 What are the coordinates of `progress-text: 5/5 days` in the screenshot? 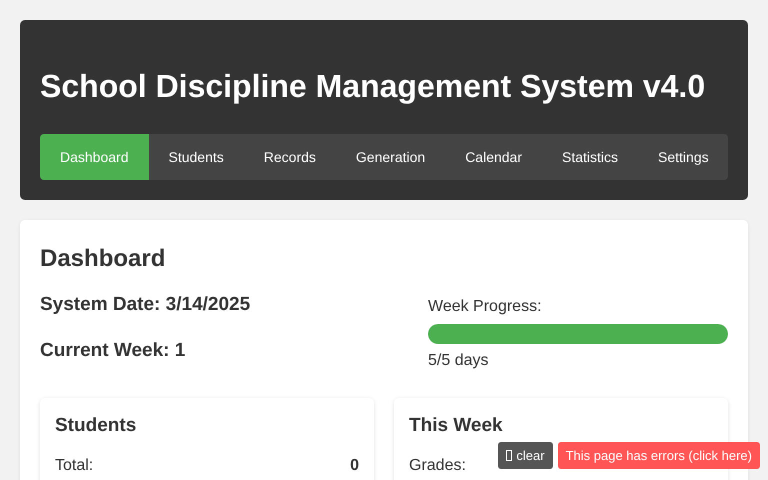 It's located at (459, 361).